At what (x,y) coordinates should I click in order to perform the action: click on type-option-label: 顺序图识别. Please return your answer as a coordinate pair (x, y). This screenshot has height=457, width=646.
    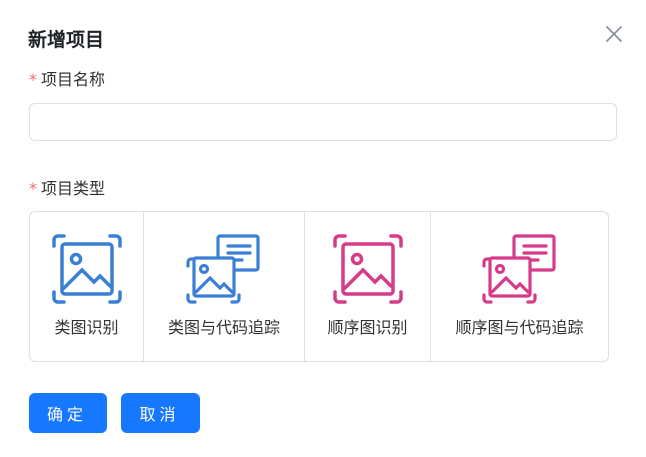
    Looking at the image, I should click on (367, 327).